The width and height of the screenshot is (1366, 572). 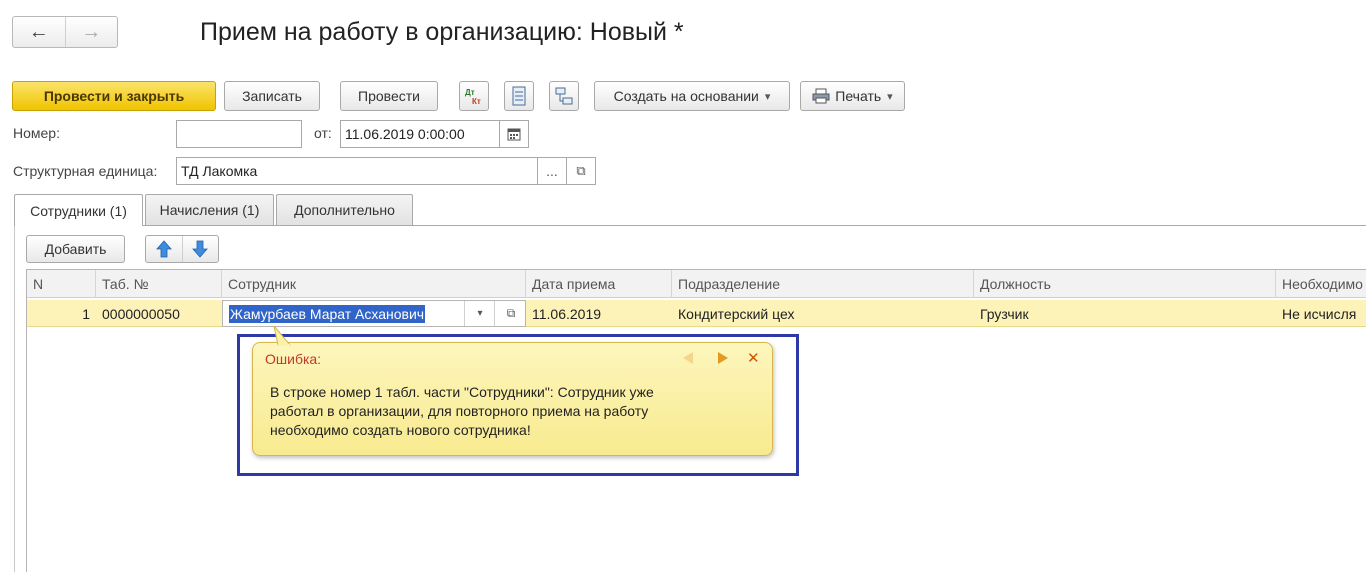 I want to click on row-tab-no: 0000000050, so click(x=141, y=313).